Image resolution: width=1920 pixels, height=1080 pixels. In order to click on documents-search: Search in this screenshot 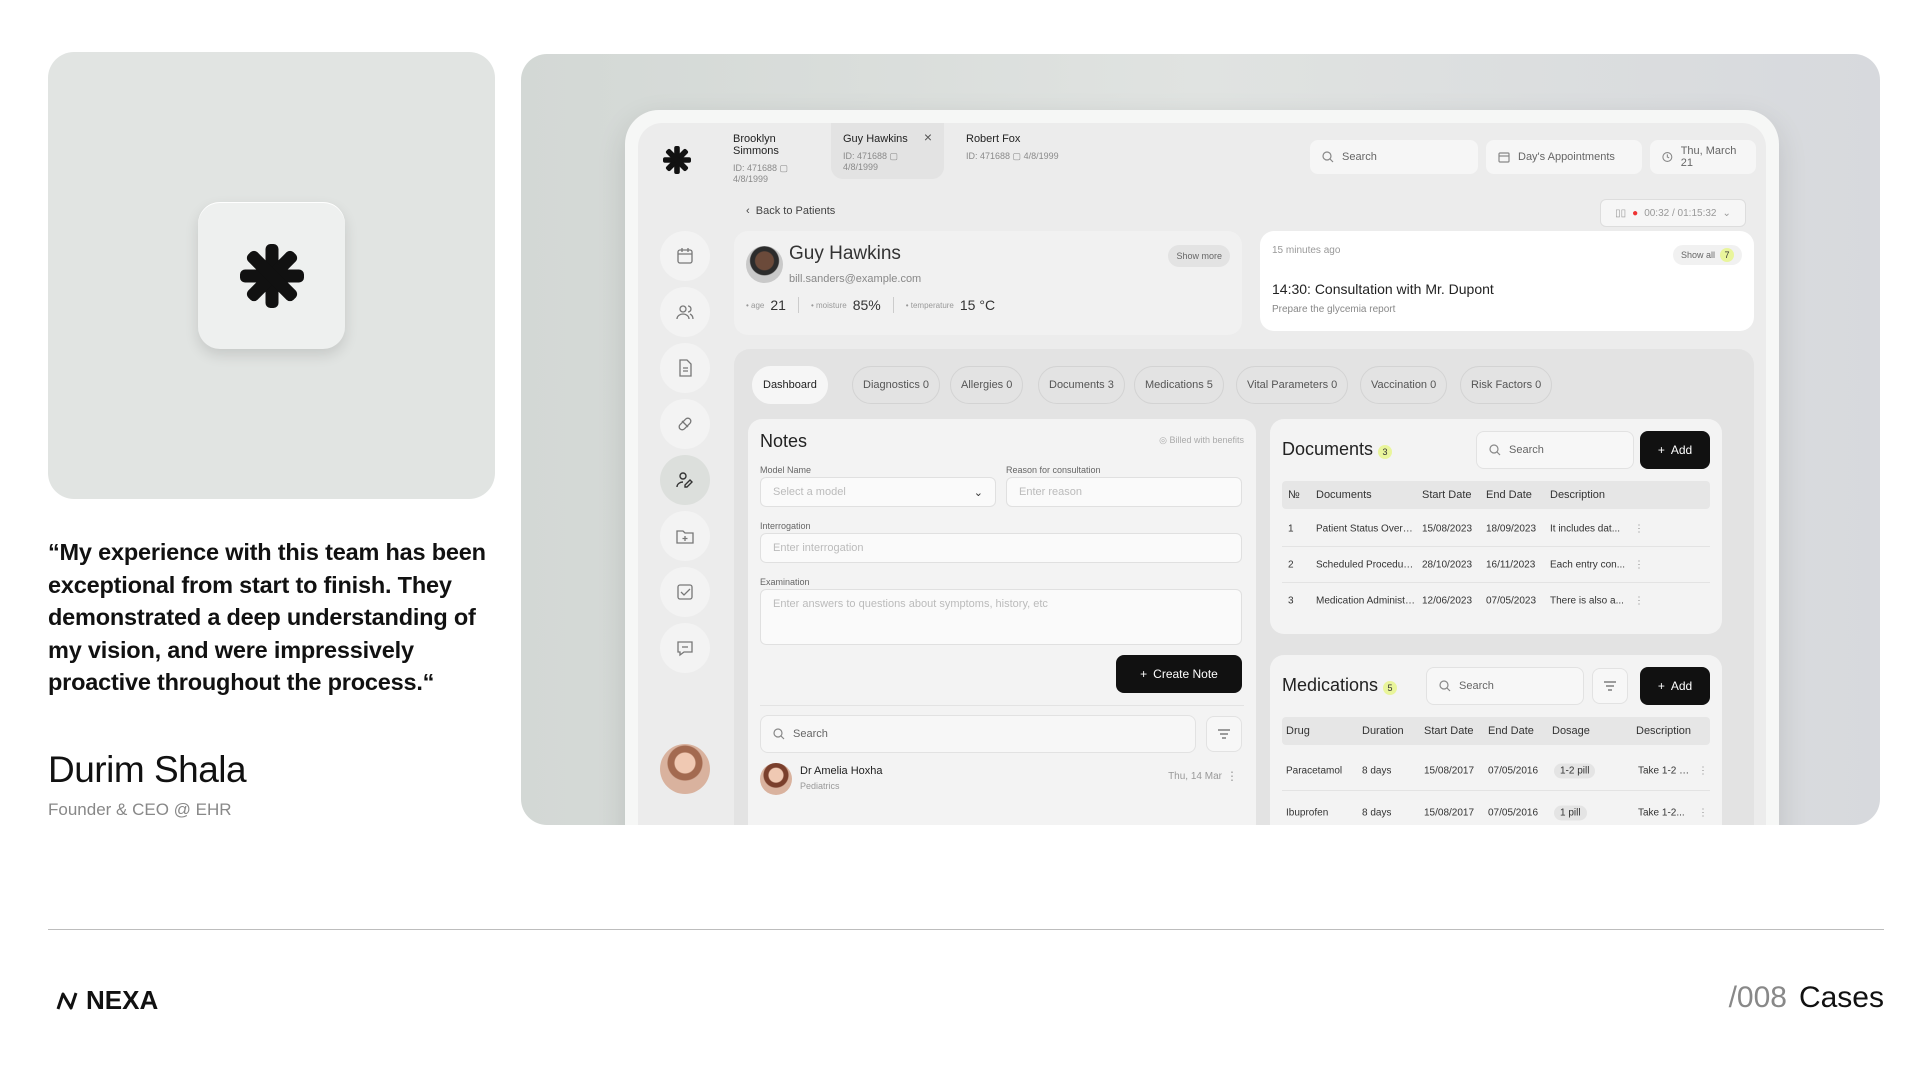, I will do `click(1555, 450)`.